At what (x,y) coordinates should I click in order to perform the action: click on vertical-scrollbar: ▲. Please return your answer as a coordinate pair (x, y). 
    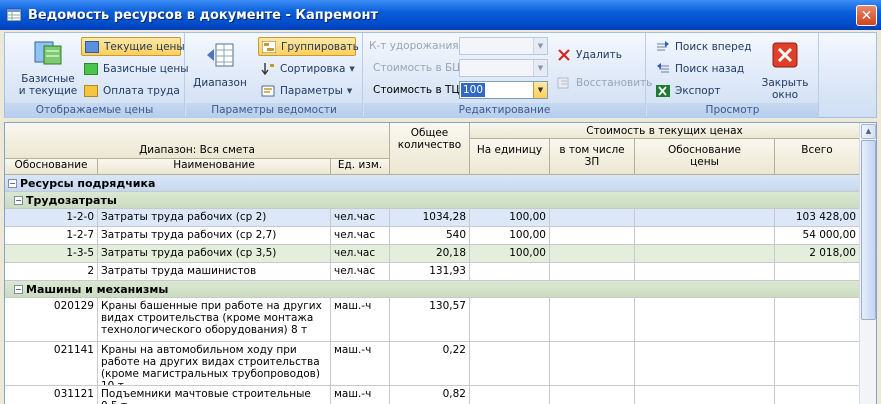
    Looking at the image, I should click on (867, 263).